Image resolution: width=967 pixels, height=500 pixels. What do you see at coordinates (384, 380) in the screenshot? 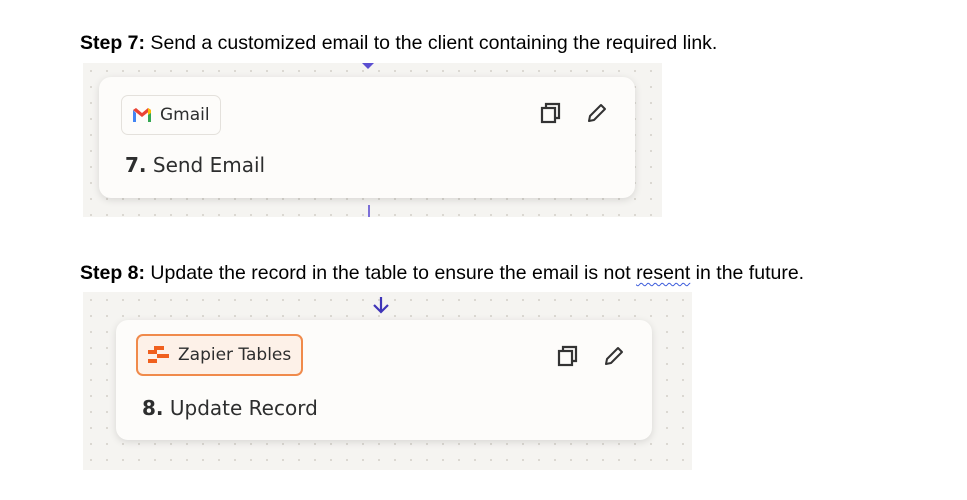
I see `step-card-update-record: Zapier Tables 8. Update Record` at bounding box center [384, 380].